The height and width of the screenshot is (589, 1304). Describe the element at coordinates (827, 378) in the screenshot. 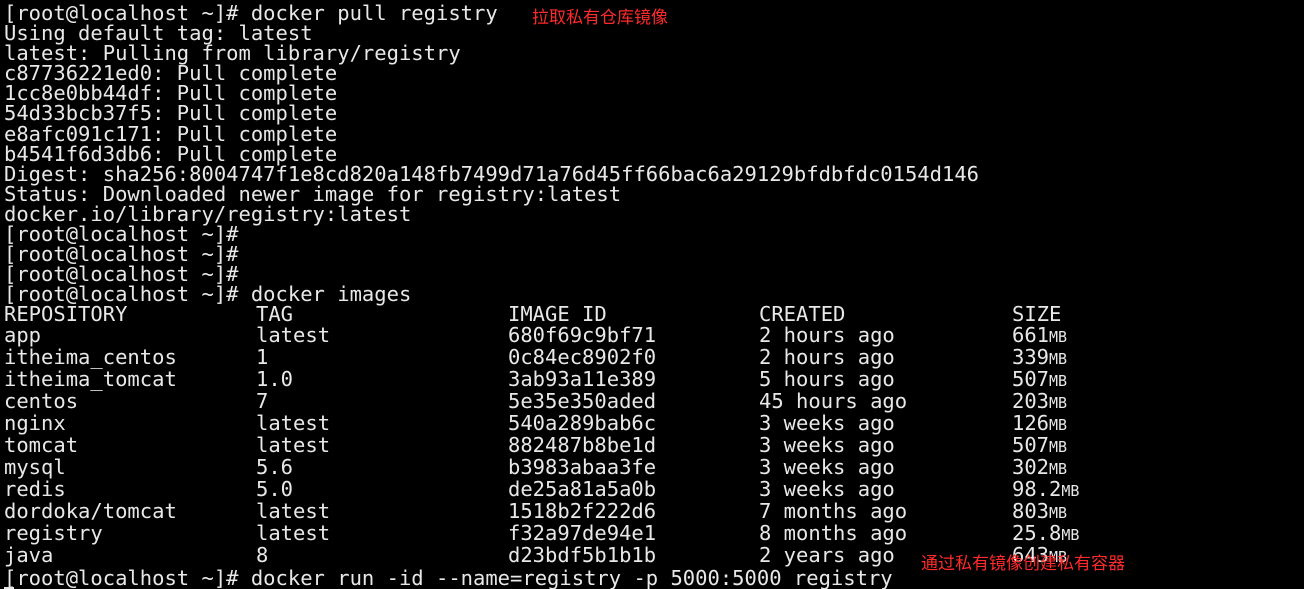

I see `created-cell: 5 hours ago` at that location.